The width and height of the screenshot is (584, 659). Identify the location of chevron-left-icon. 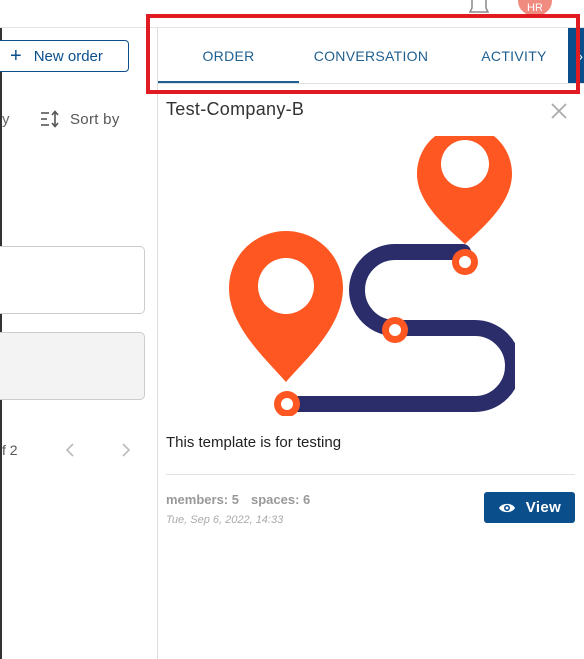
(70, 450).